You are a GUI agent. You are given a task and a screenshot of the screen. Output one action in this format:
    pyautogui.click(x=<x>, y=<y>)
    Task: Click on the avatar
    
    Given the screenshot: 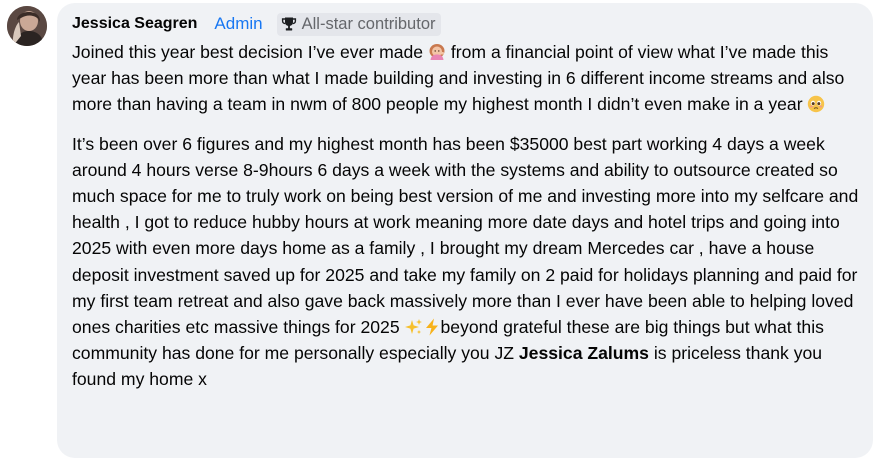 What is the action you would take?
    pyautogui.click(x=27, y=26)
    